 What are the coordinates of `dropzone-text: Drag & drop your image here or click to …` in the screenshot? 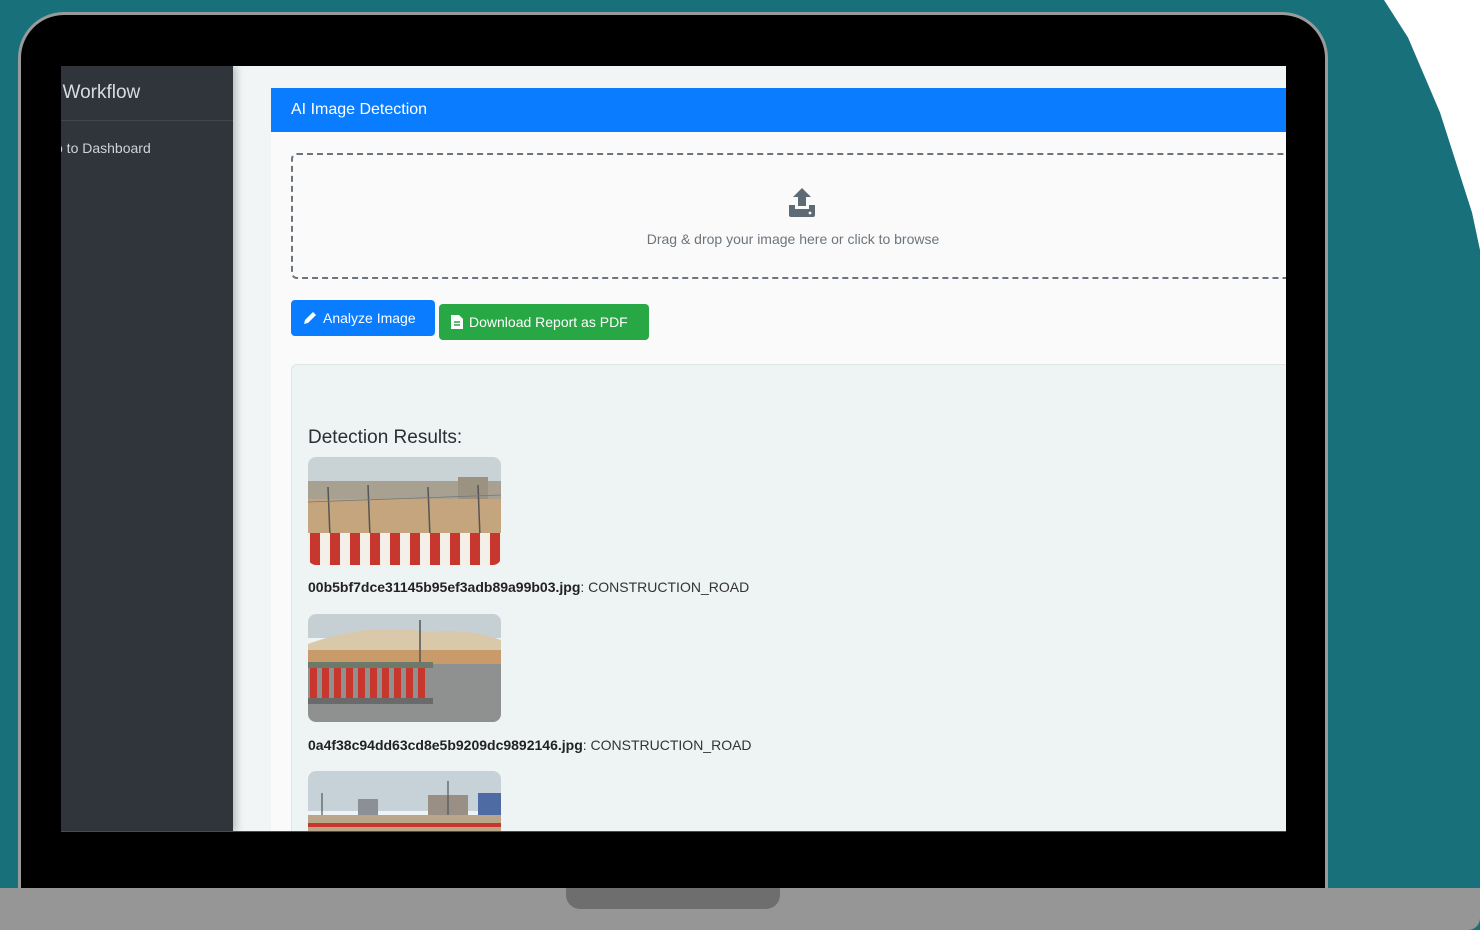 It's located at (793, 239).